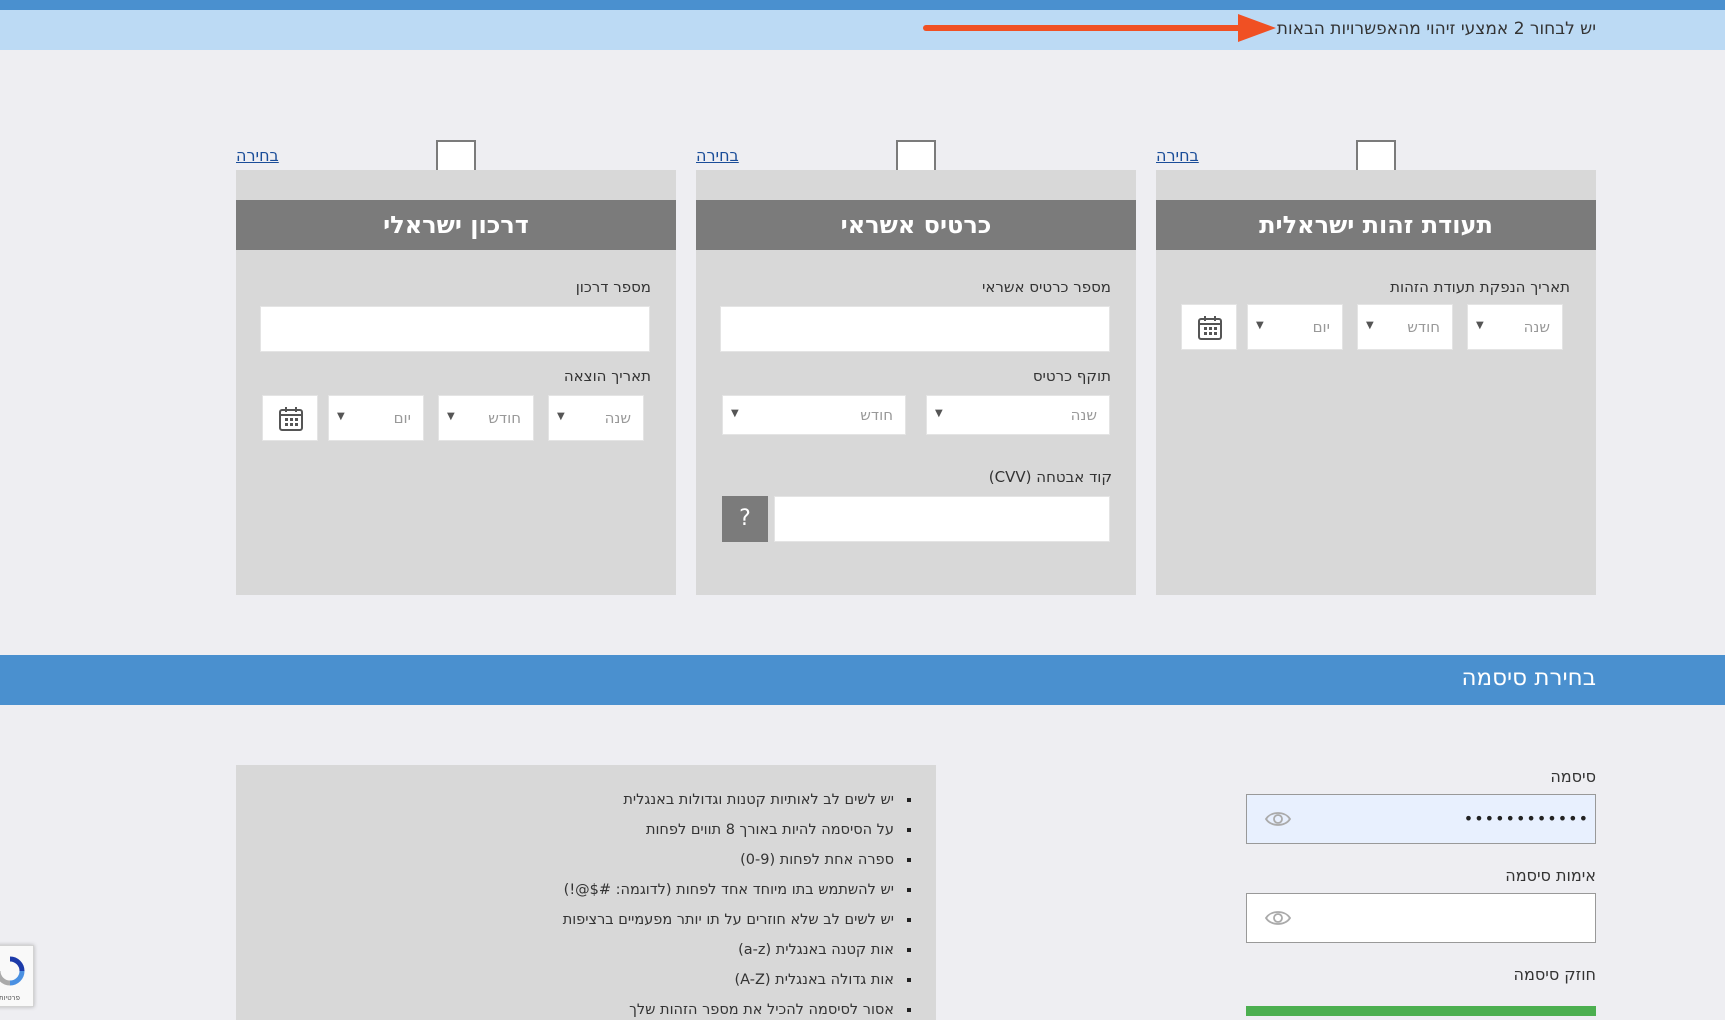 The height and width of the screenshot is (1020, 1725). I want to click on credit-cvv-input, so click(942, 519).